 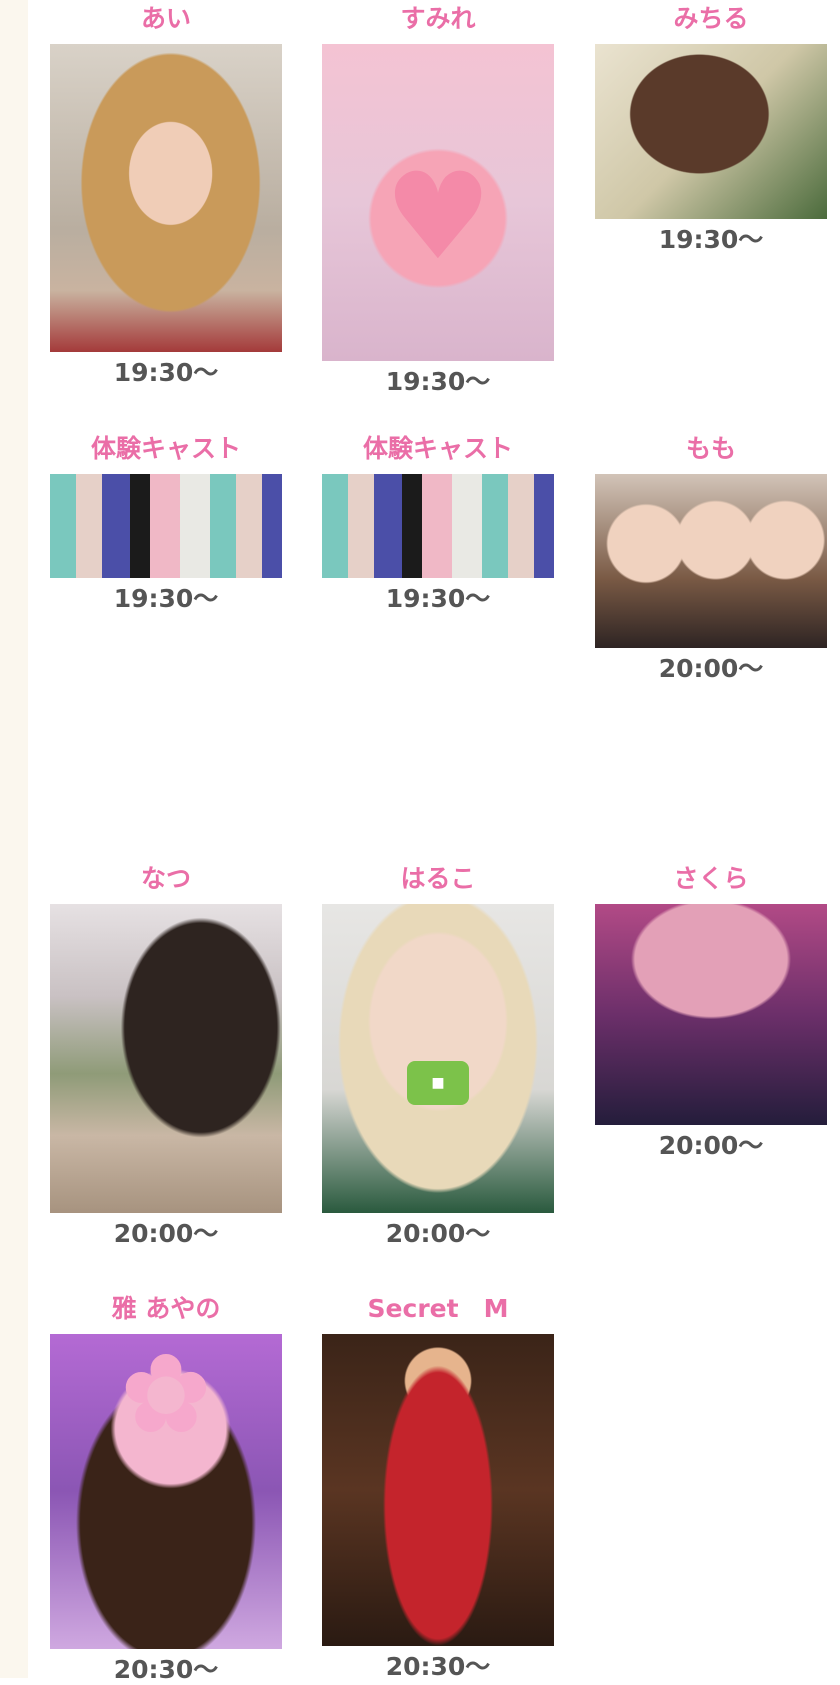 I want to click on cast-name: すみれ, so click(x=438, y=19).